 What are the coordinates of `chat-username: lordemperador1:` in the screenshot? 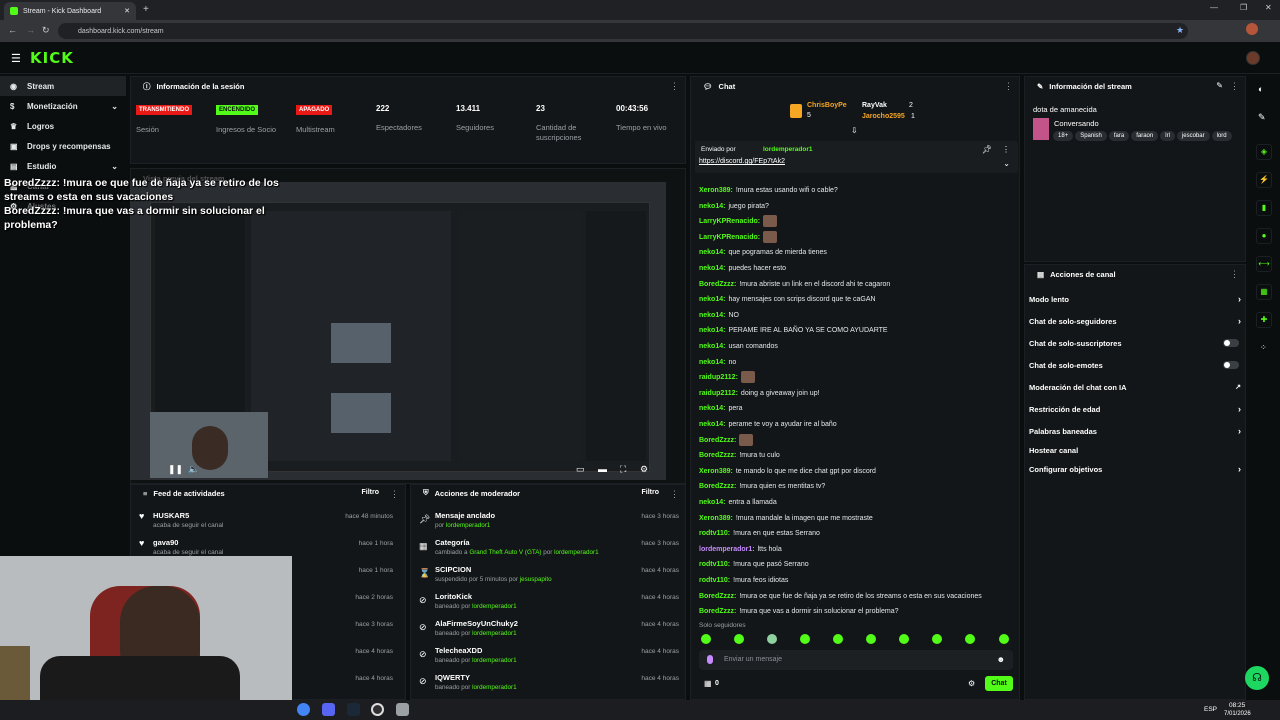 It's located at (727, 549).